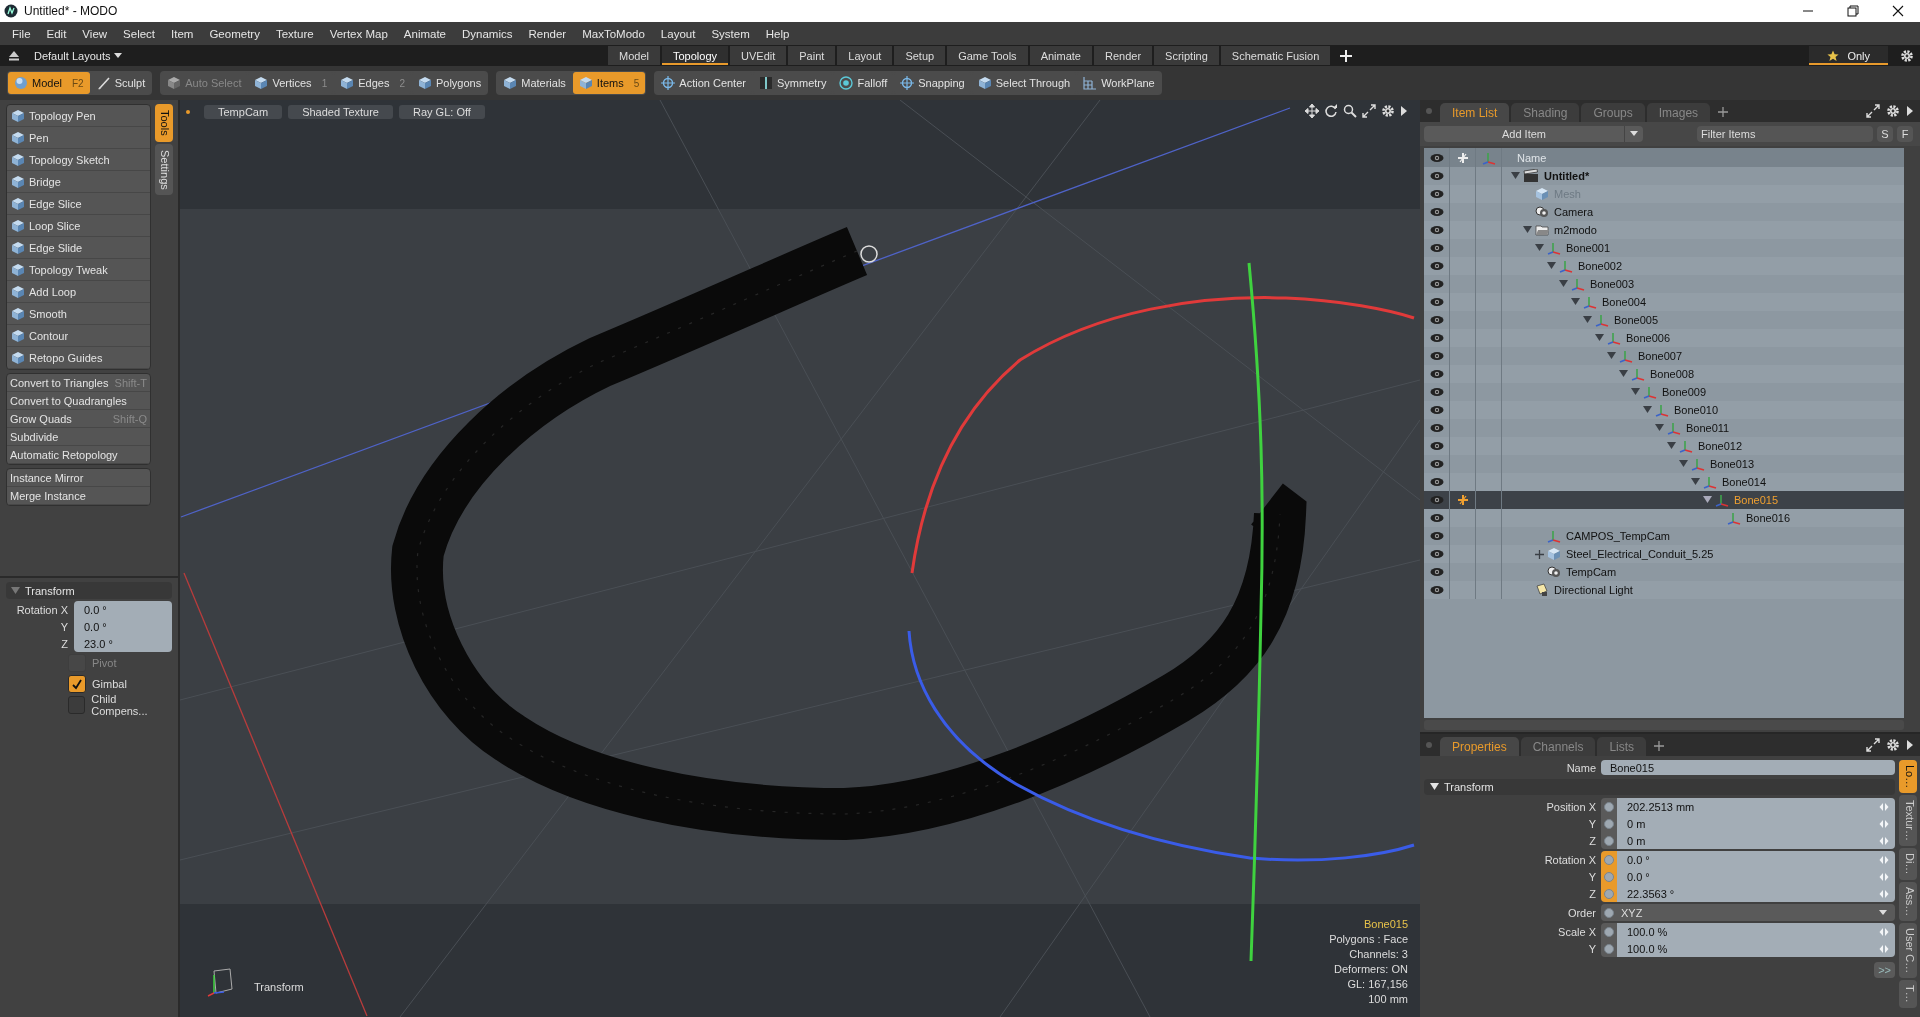 Image resolution: width=1920 pixels, height=1017 pixels. Describe the element at coordinates (95, 33) in the screenshot. I see `menu-item: View` at that location.